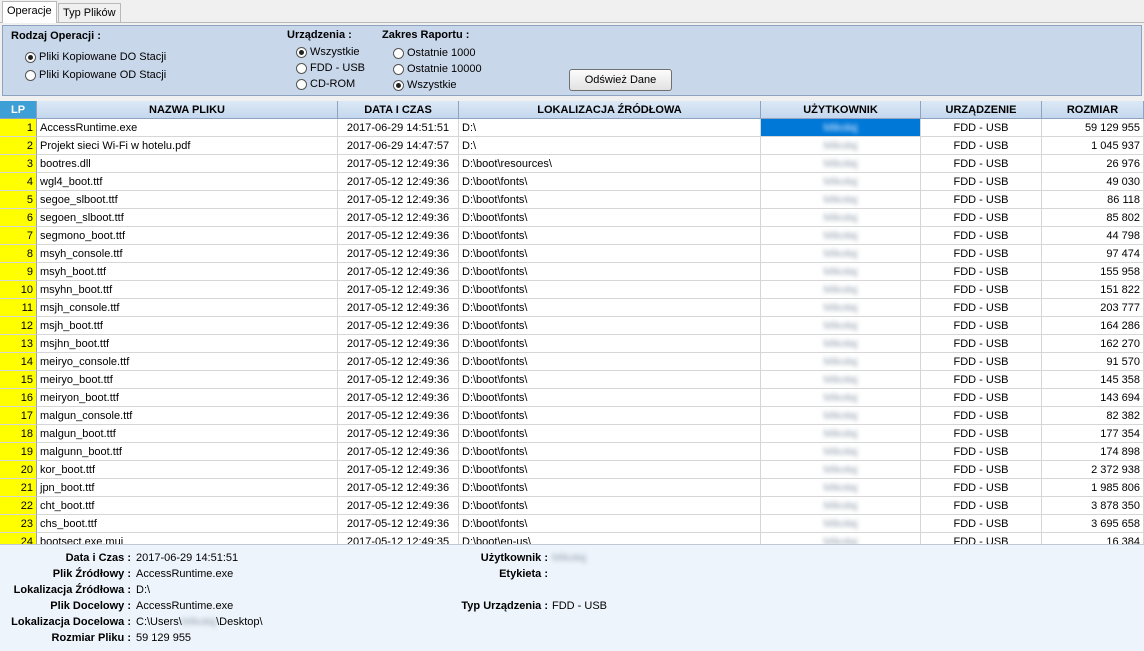 Image resolution: width=1144 pixels, height=651 pixels. What do you see at coordinates (610, 164) in the screenshot?
I see `cell-source-location: D:\boot\resources\` at bounding box center [610, 164].